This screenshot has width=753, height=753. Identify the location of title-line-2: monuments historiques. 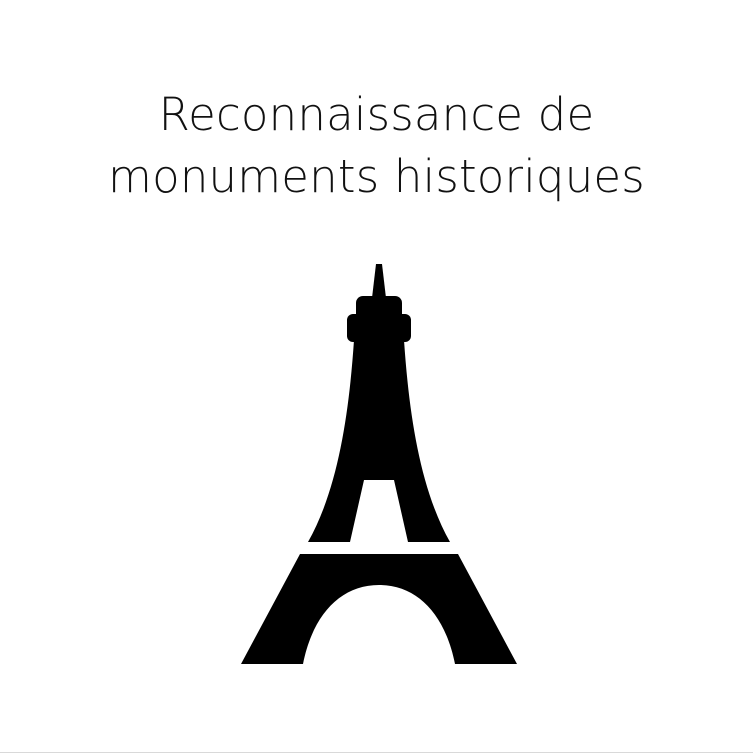
(376, 176).